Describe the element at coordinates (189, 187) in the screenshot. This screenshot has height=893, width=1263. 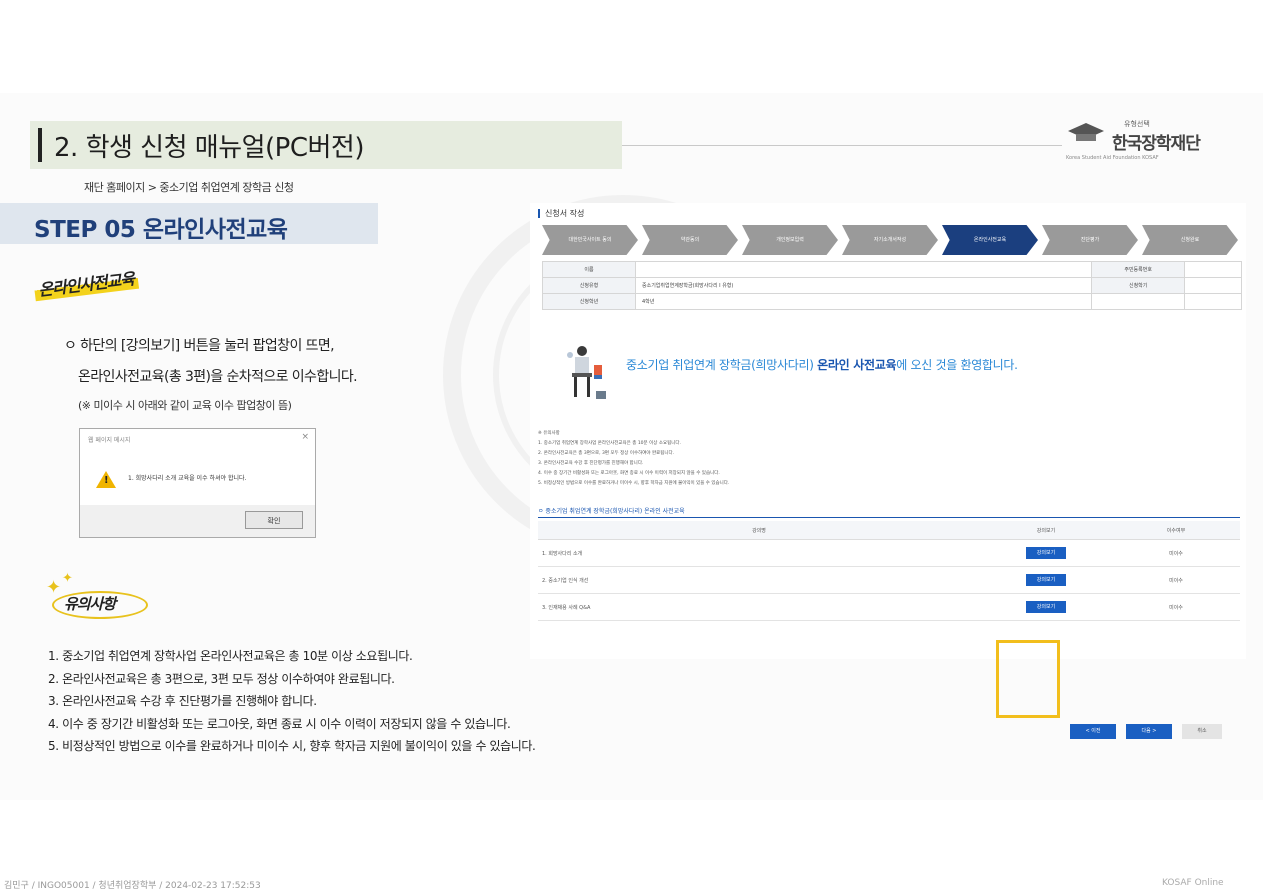
I see `breadcrumb: 재단 홈페이지 > 중소기업 취업연계 장학금 신청` at that location.